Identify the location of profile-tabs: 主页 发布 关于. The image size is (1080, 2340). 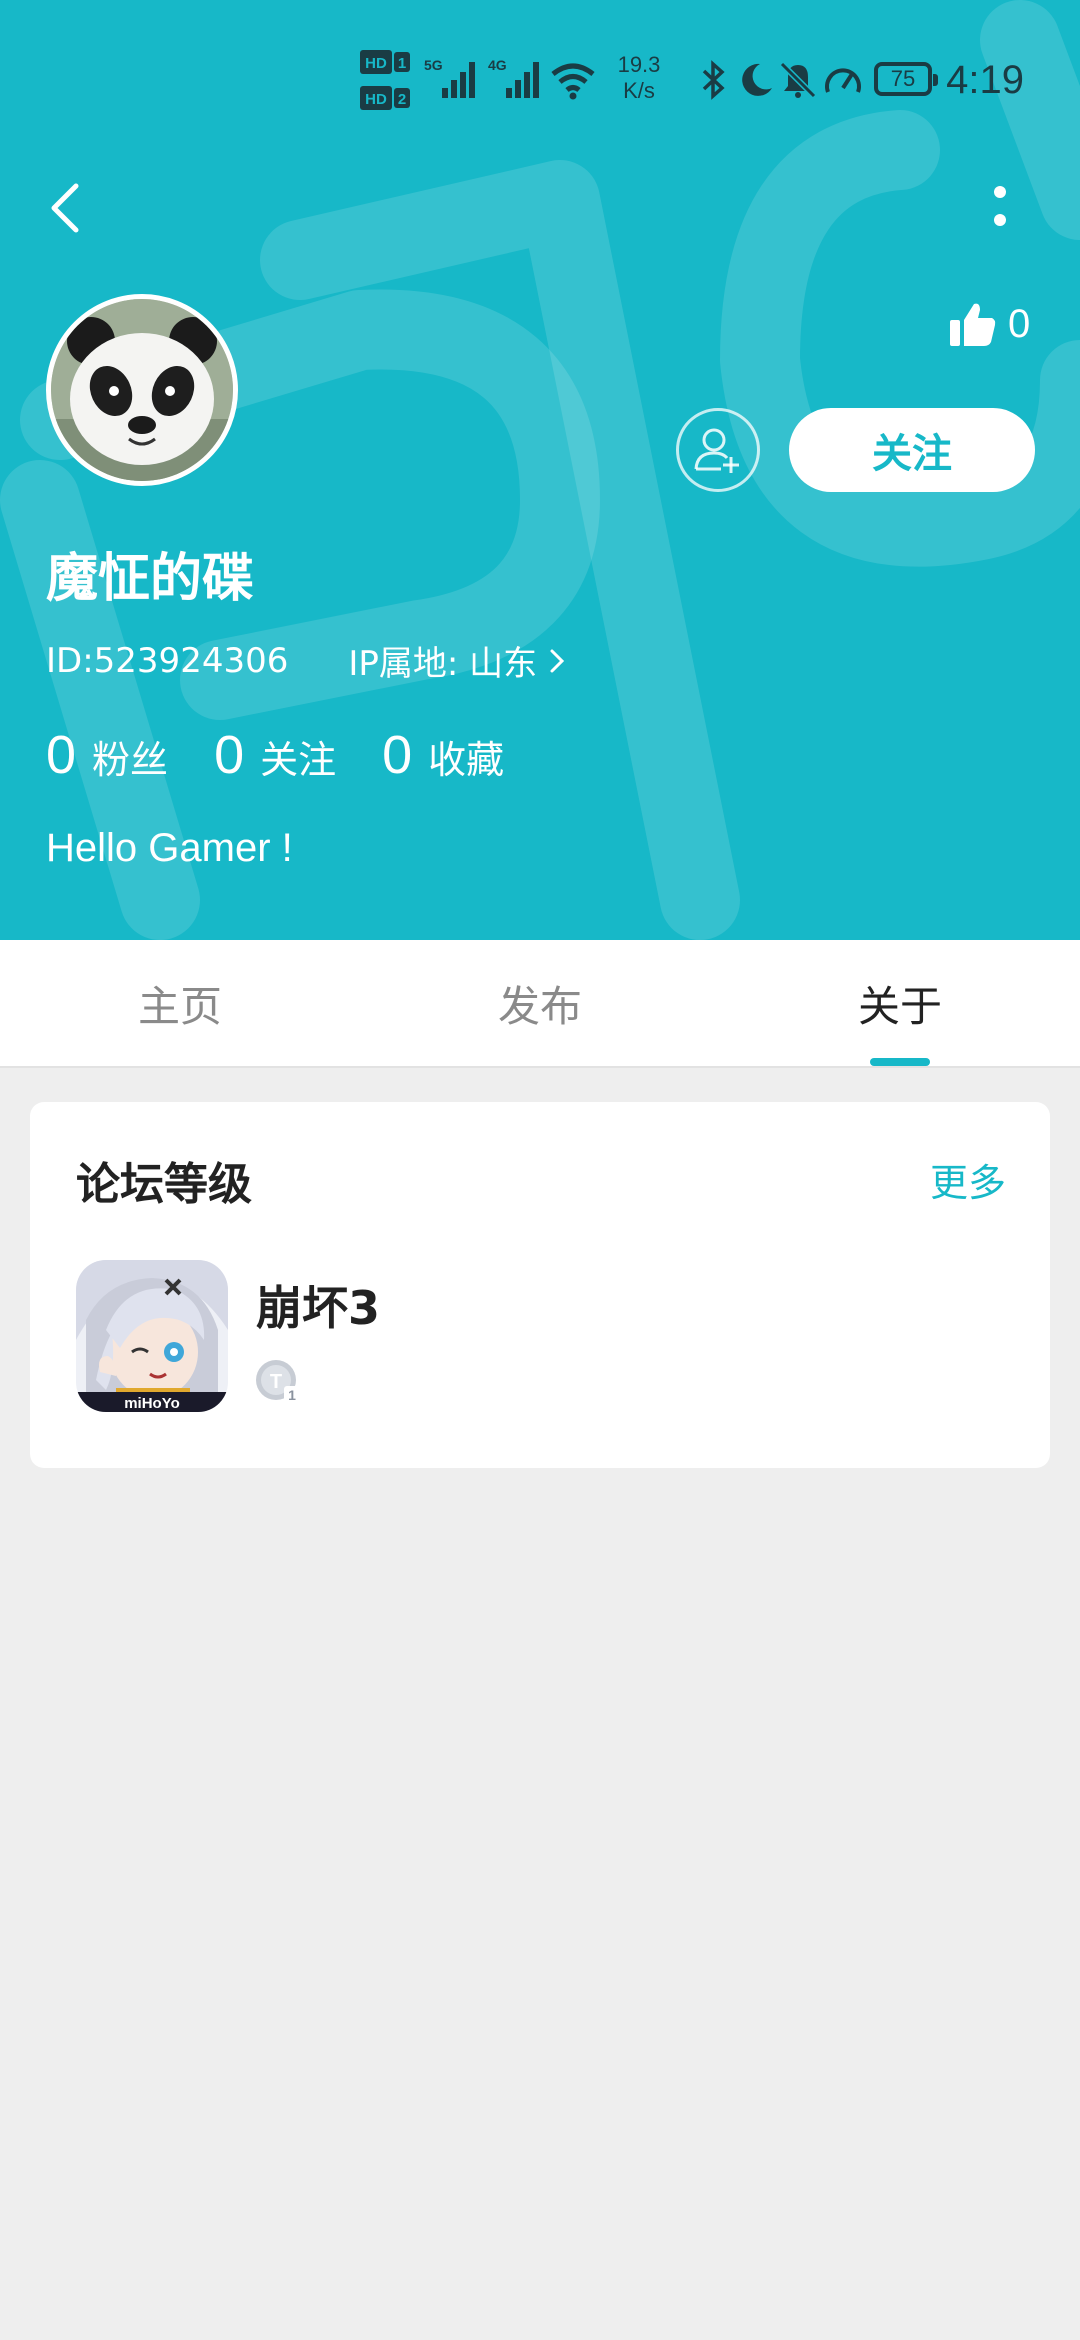
(540, 1004).